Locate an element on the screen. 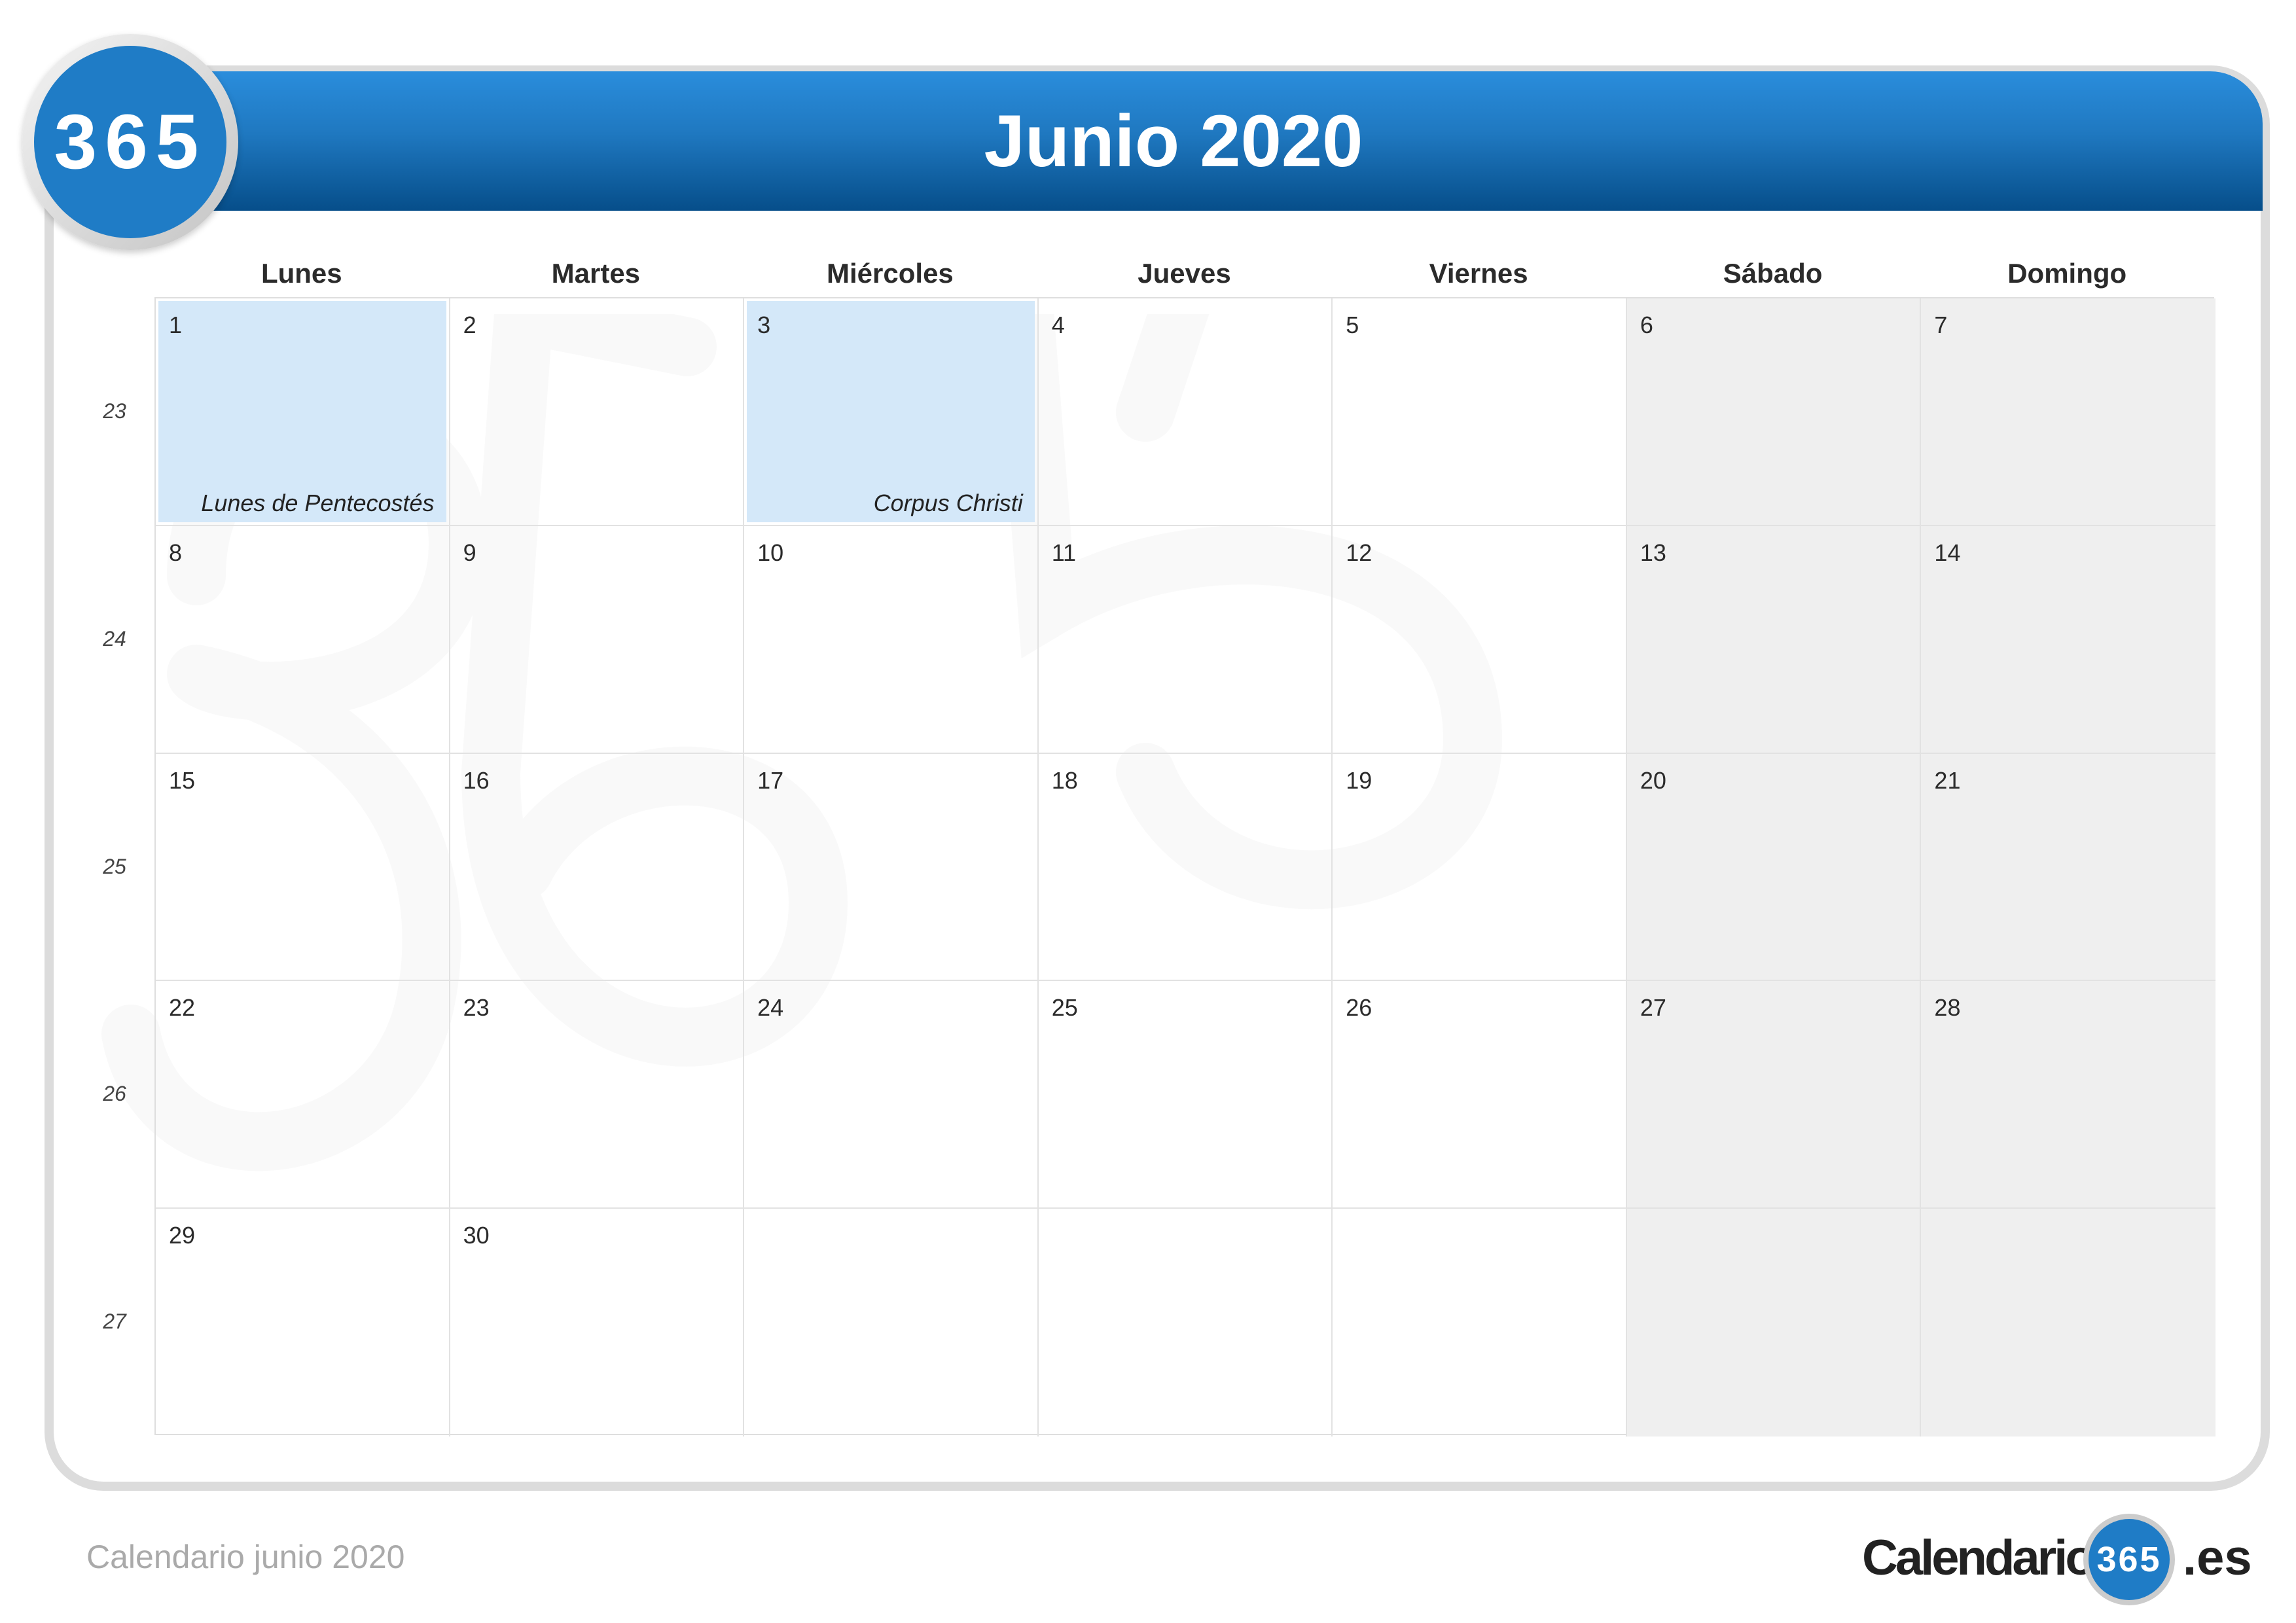 The width and height of the screenshot is (2296, 1623). day-cell: 27 is located at coordinates (1774, 1095).